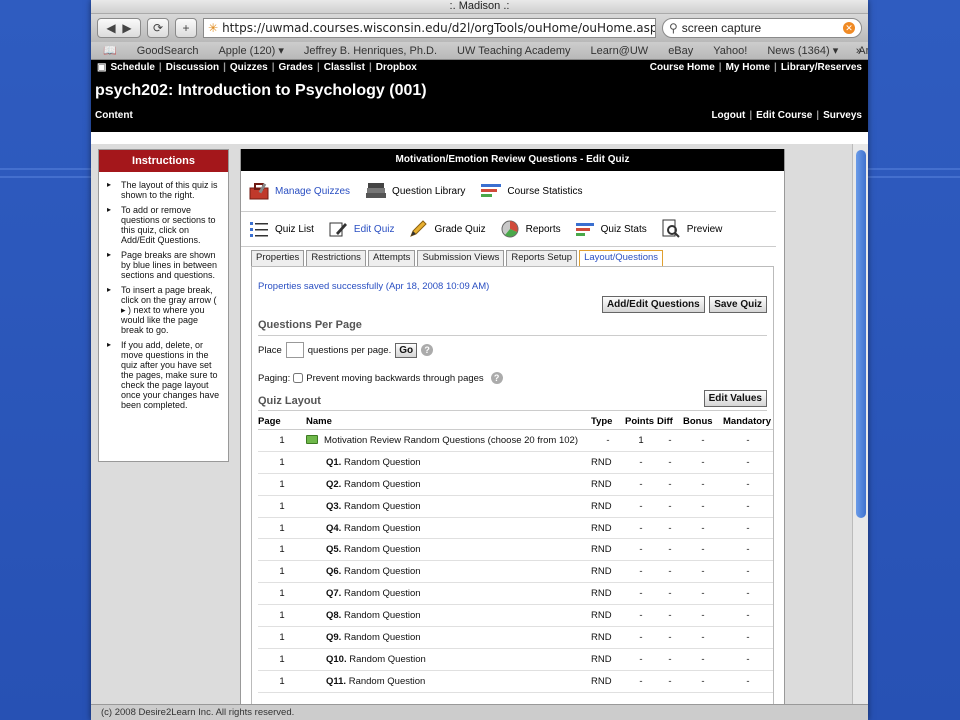 This screenshot has height=720, width=960. What do you see at coordinates (849, 28) in the screenshot?
I see `clear-search-icon: ✕` at bounding box center [849, 28].